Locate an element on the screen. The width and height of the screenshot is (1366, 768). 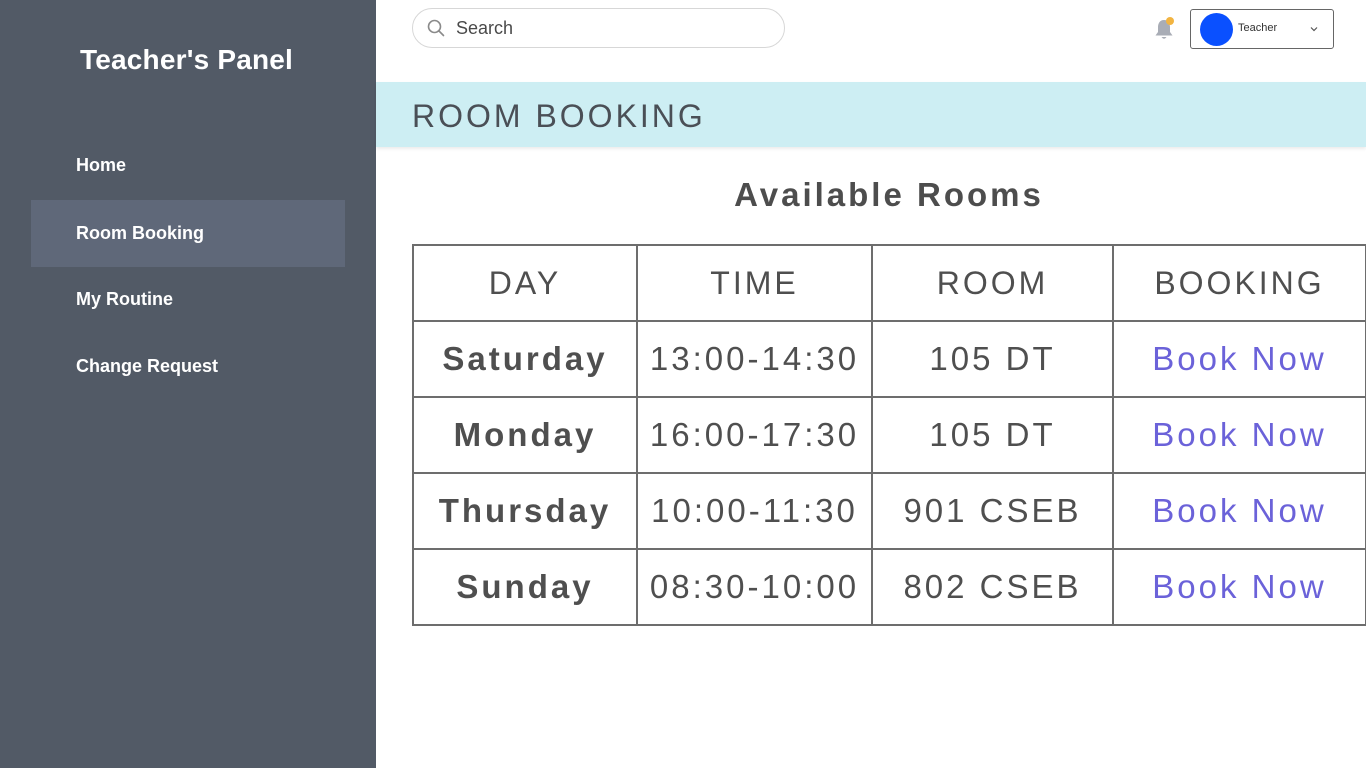
day-cell: Thursday is located at coordinates (525, 511).